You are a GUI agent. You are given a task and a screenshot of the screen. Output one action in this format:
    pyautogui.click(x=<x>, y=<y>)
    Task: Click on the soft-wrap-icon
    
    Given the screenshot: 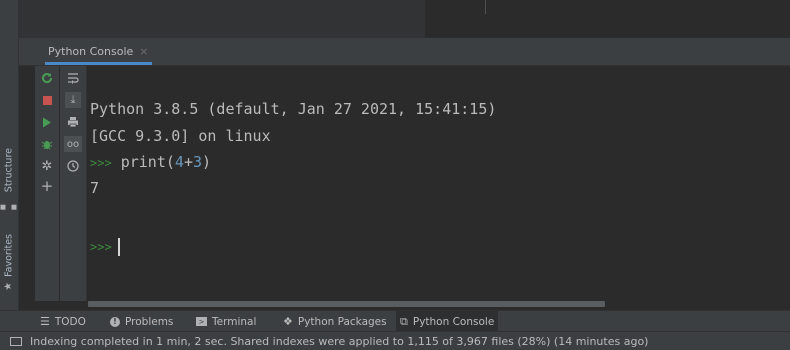 What is the action you would take?
    pyautogui.click(x=73, y=78)
    